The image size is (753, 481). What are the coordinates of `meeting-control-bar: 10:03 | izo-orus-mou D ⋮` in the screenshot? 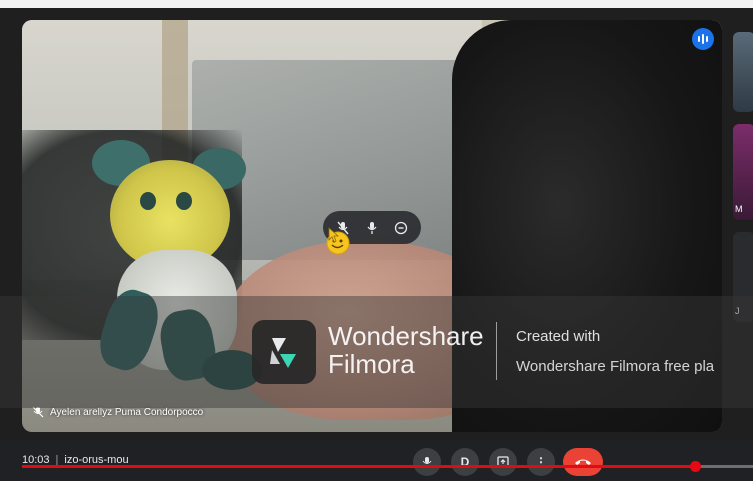 It's located at (376, 460).